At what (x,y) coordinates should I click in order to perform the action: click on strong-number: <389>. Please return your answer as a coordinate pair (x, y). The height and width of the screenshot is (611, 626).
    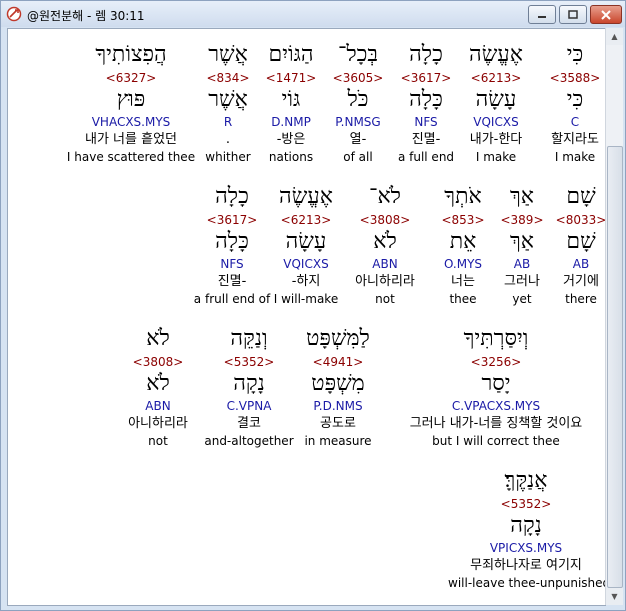
    Looking at the image, I should click on (522, 220).